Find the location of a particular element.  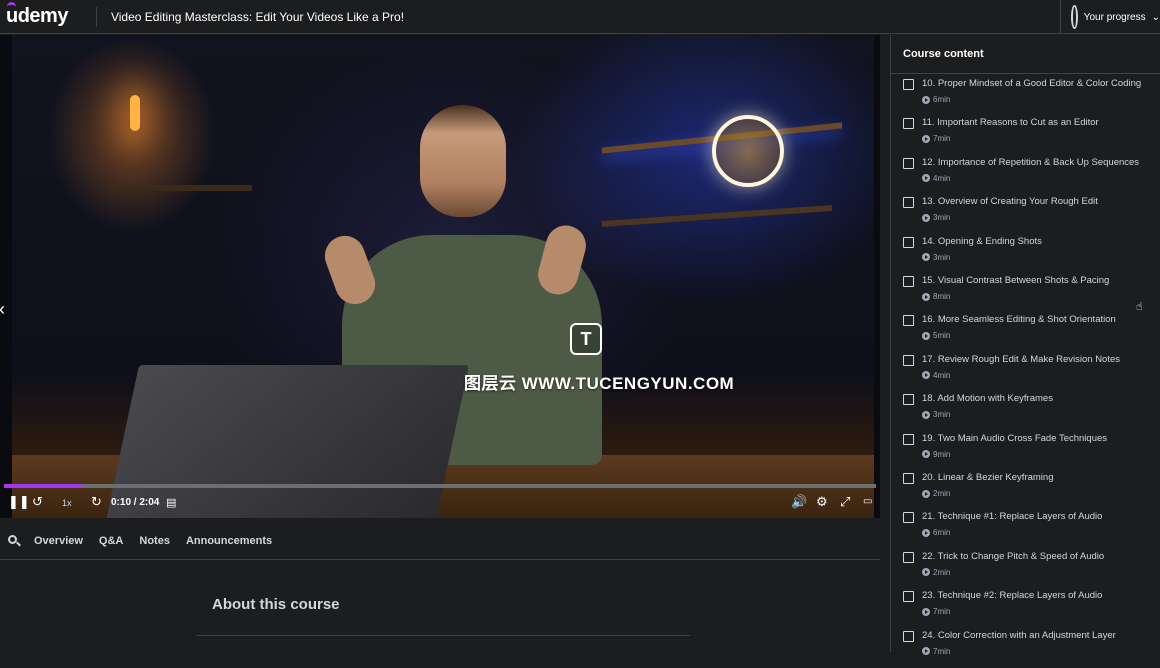

search-icon is located at coordinates (14, 540).